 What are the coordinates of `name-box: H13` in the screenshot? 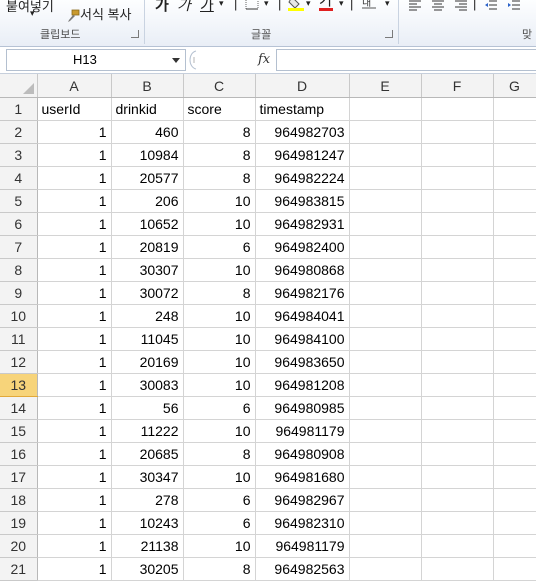 It's located at (96, 60).